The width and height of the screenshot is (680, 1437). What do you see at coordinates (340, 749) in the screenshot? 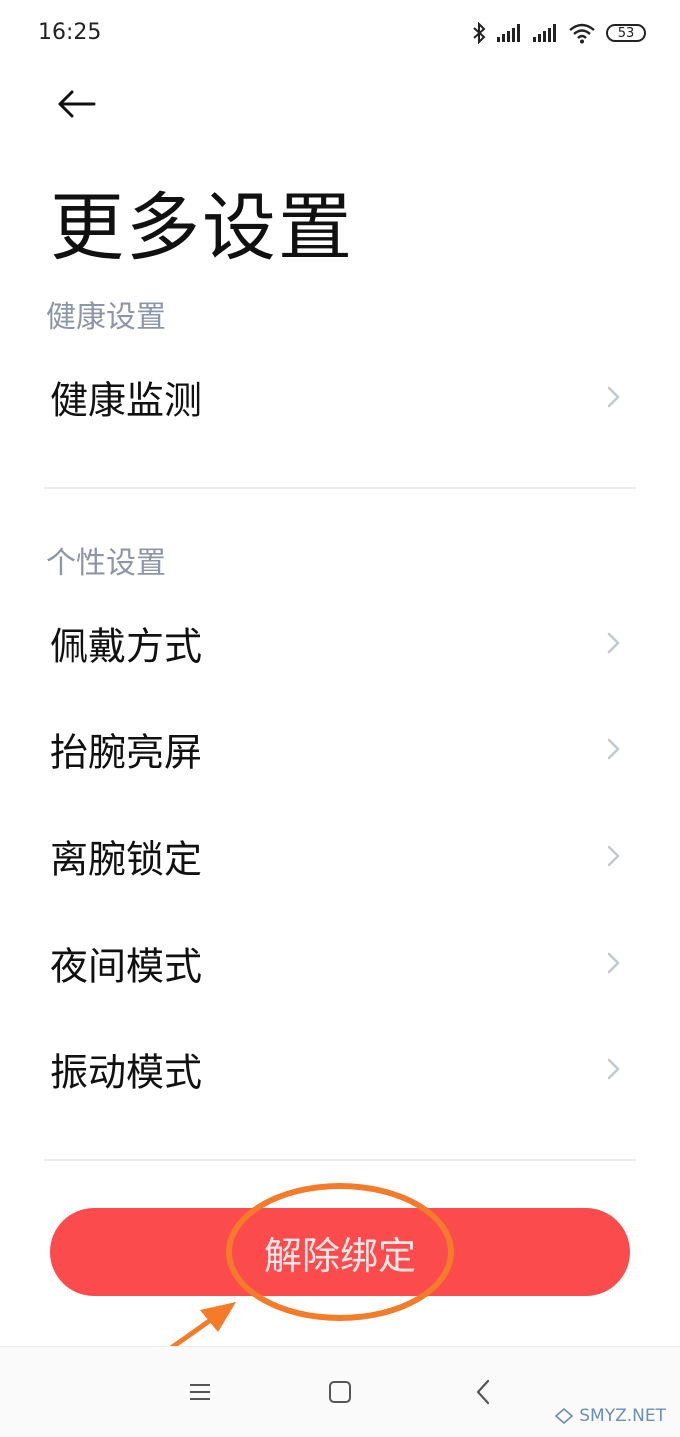
I see `settings-item-raise-to-wake: 抬腕亮屏` at bounding box center [340, 749].